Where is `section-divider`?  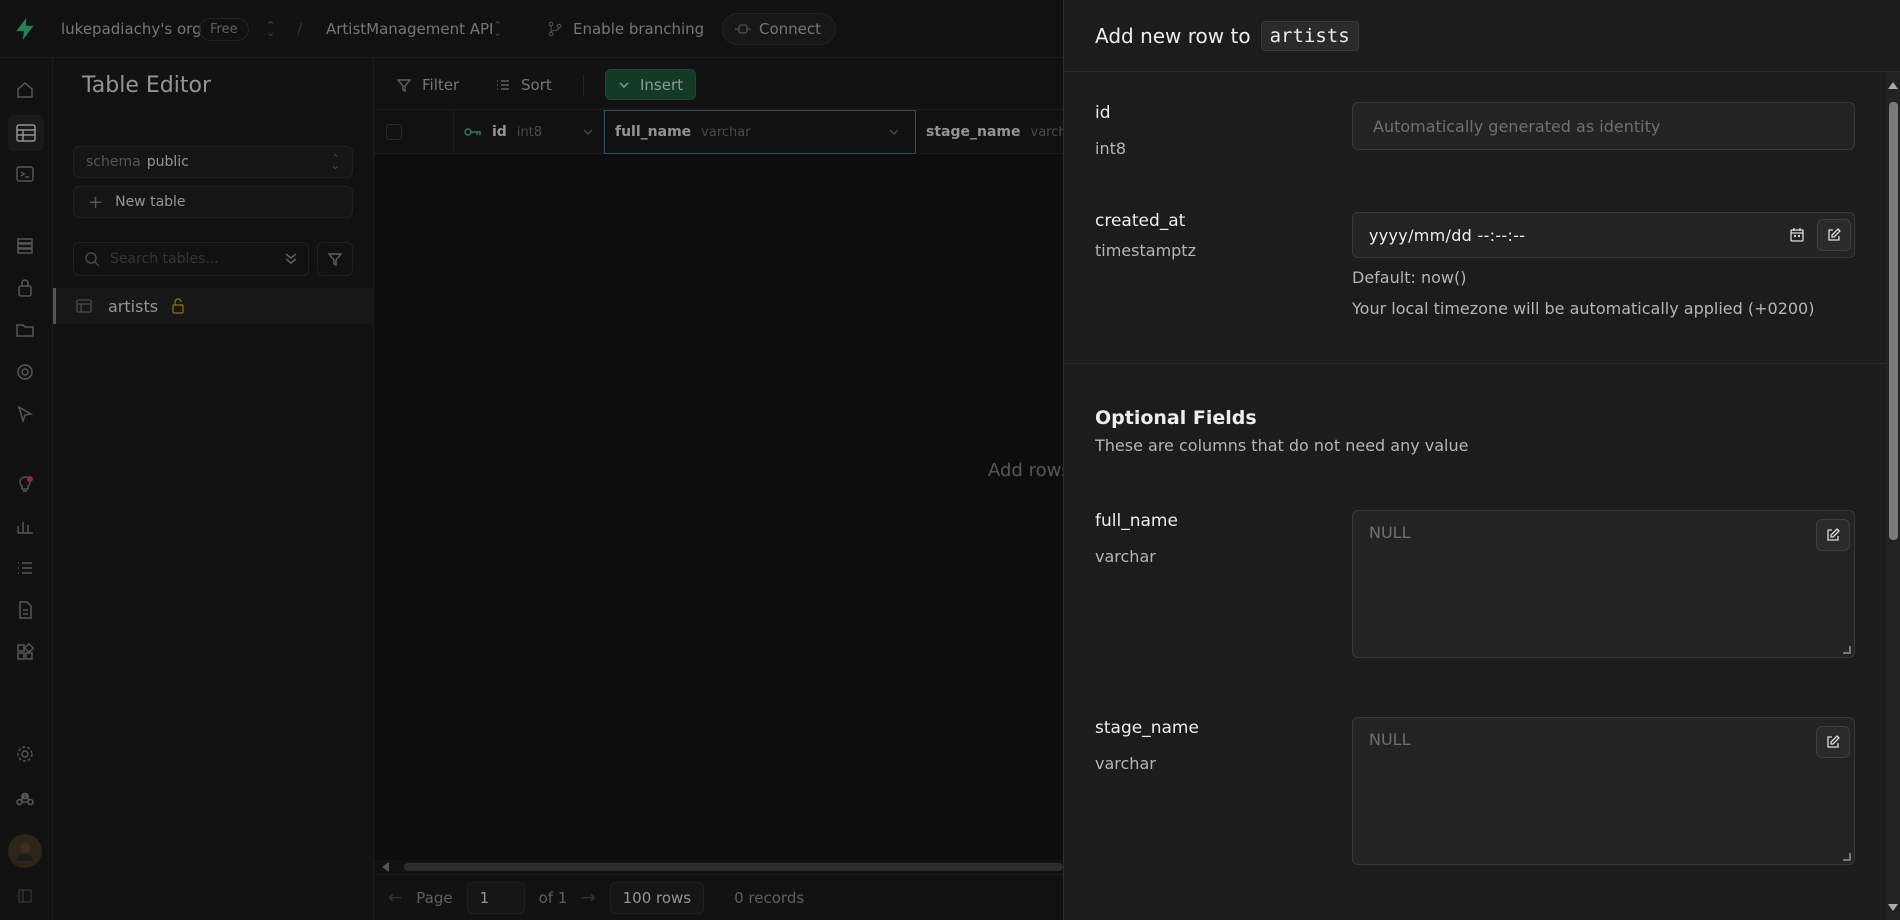 section-divider is located at coordinates (1475, 363).